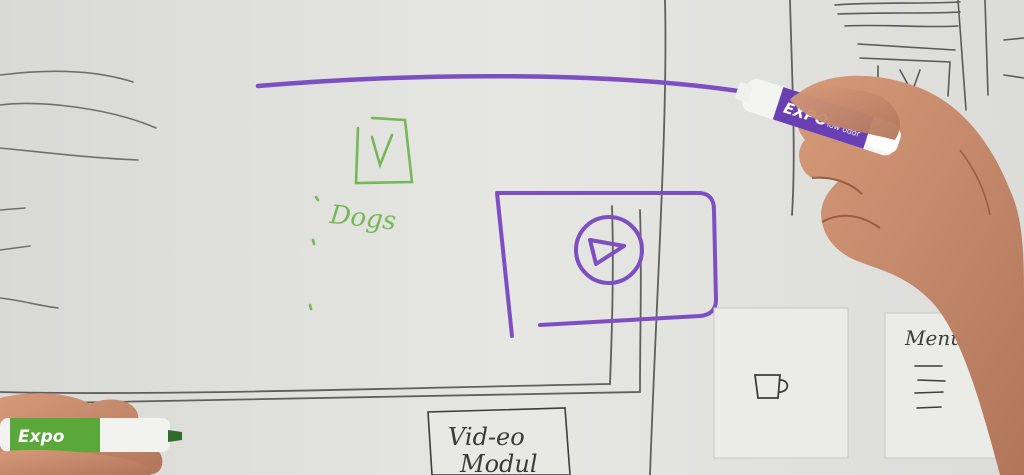  What do you see at coordinates (41, 437) in the screenshot?
I see `green-marker-brand: Expo` at bounding box center [41, 437].